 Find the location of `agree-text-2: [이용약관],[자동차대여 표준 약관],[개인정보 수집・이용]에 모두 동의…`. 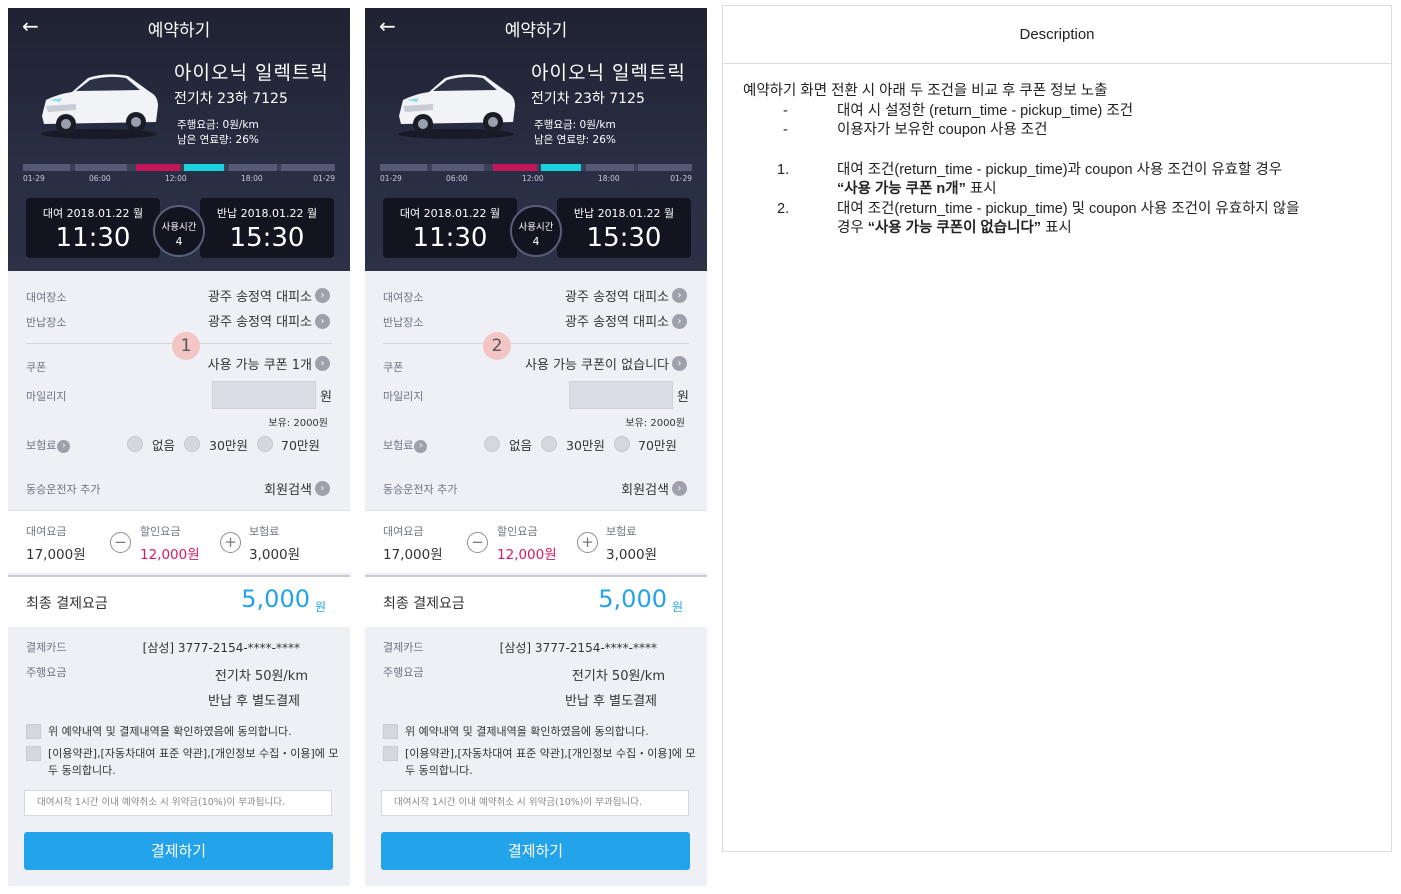

agree-text-2: [이용약관],[자동차대여 표준 약관],[개인정보 수집・이용]에 모두 동의… is located at coordinates (193, 762).